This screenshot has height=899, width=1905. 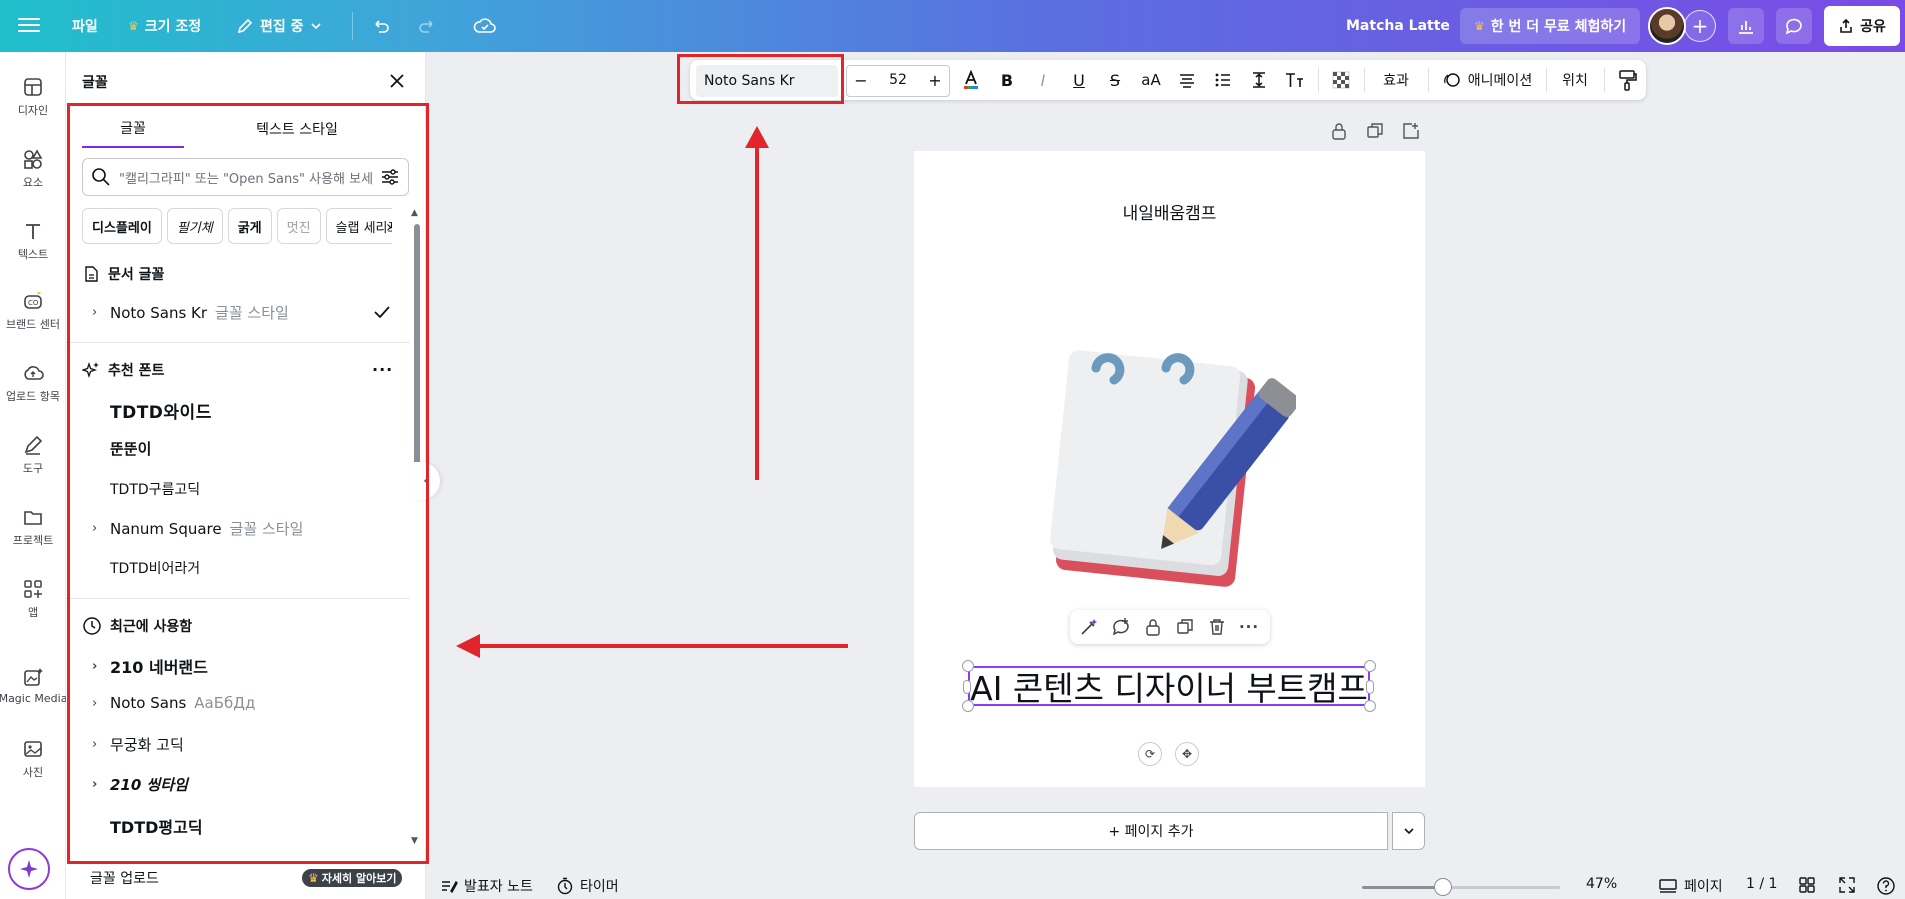 I want to click on zoom-value: 47%, so click(x=1602, y=884).